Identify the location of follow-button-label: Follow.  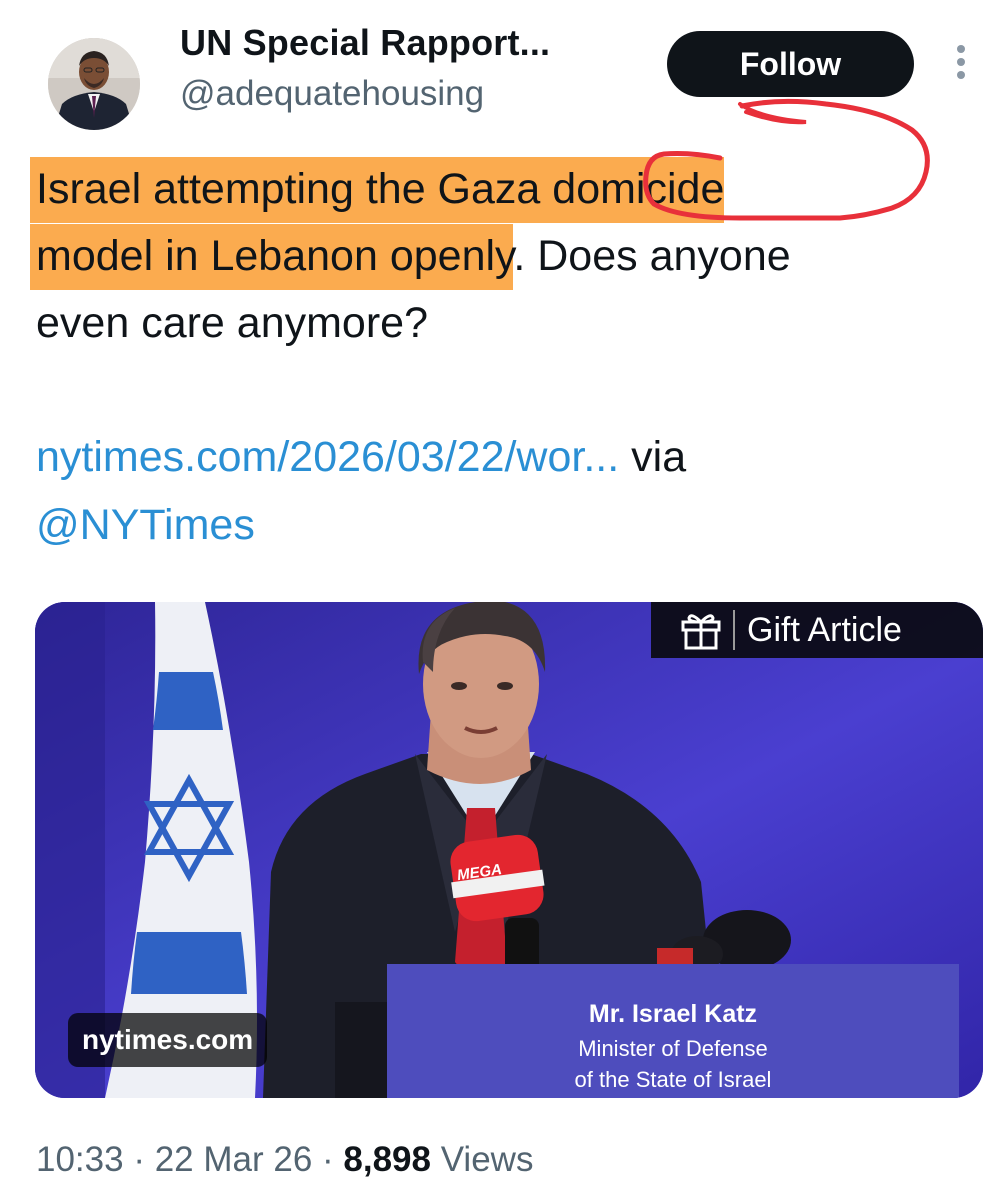
(790, 63).